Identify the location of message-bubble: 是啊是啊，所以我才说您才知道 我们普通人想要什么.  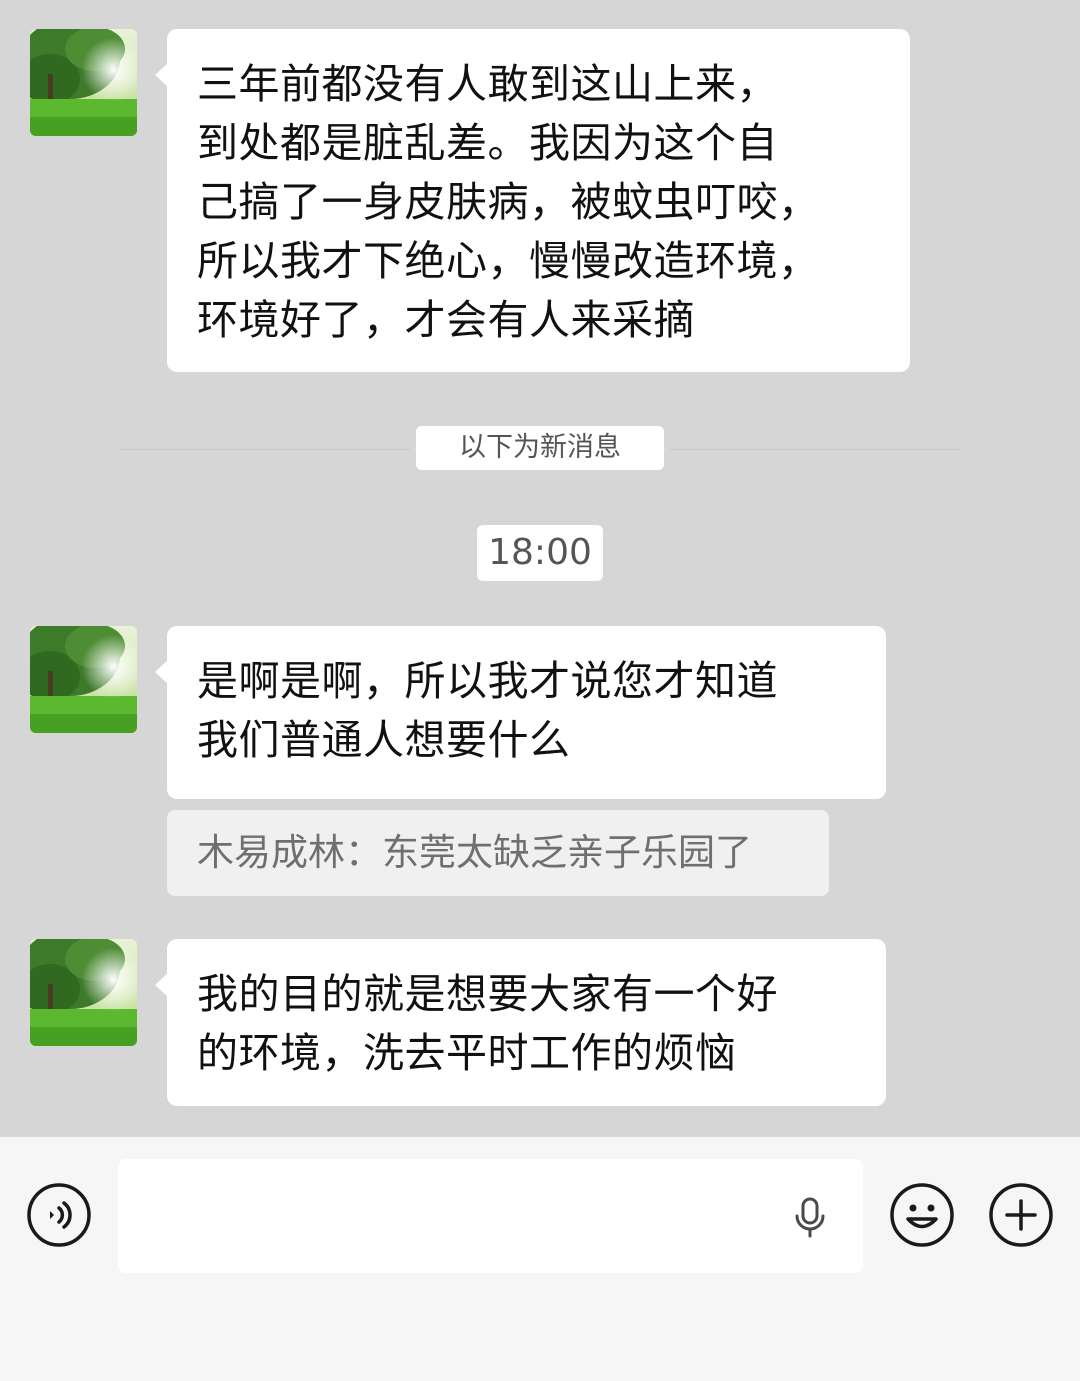
(520, 712).